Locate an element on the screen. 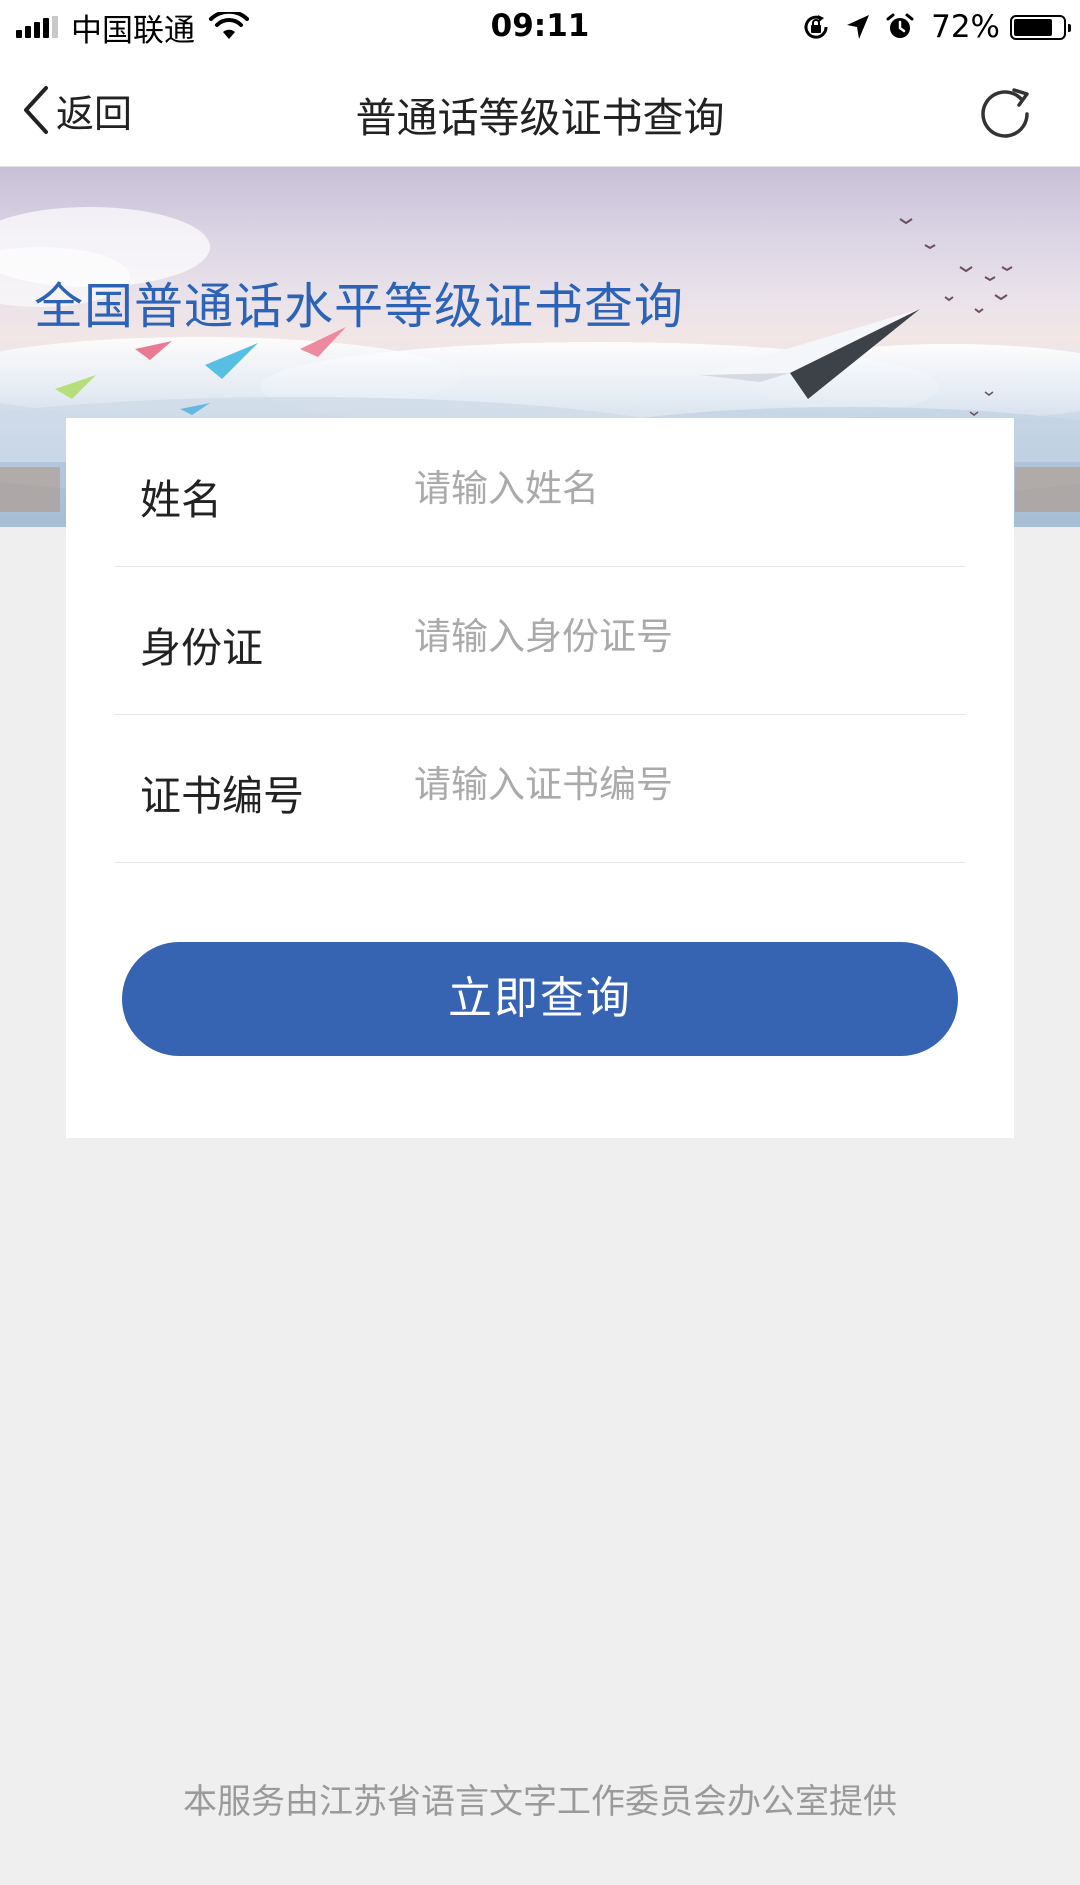 Image resolution: width=1080 pixels, height=1885 pixels. status-right: 72% is located at coordinates (929, 27).